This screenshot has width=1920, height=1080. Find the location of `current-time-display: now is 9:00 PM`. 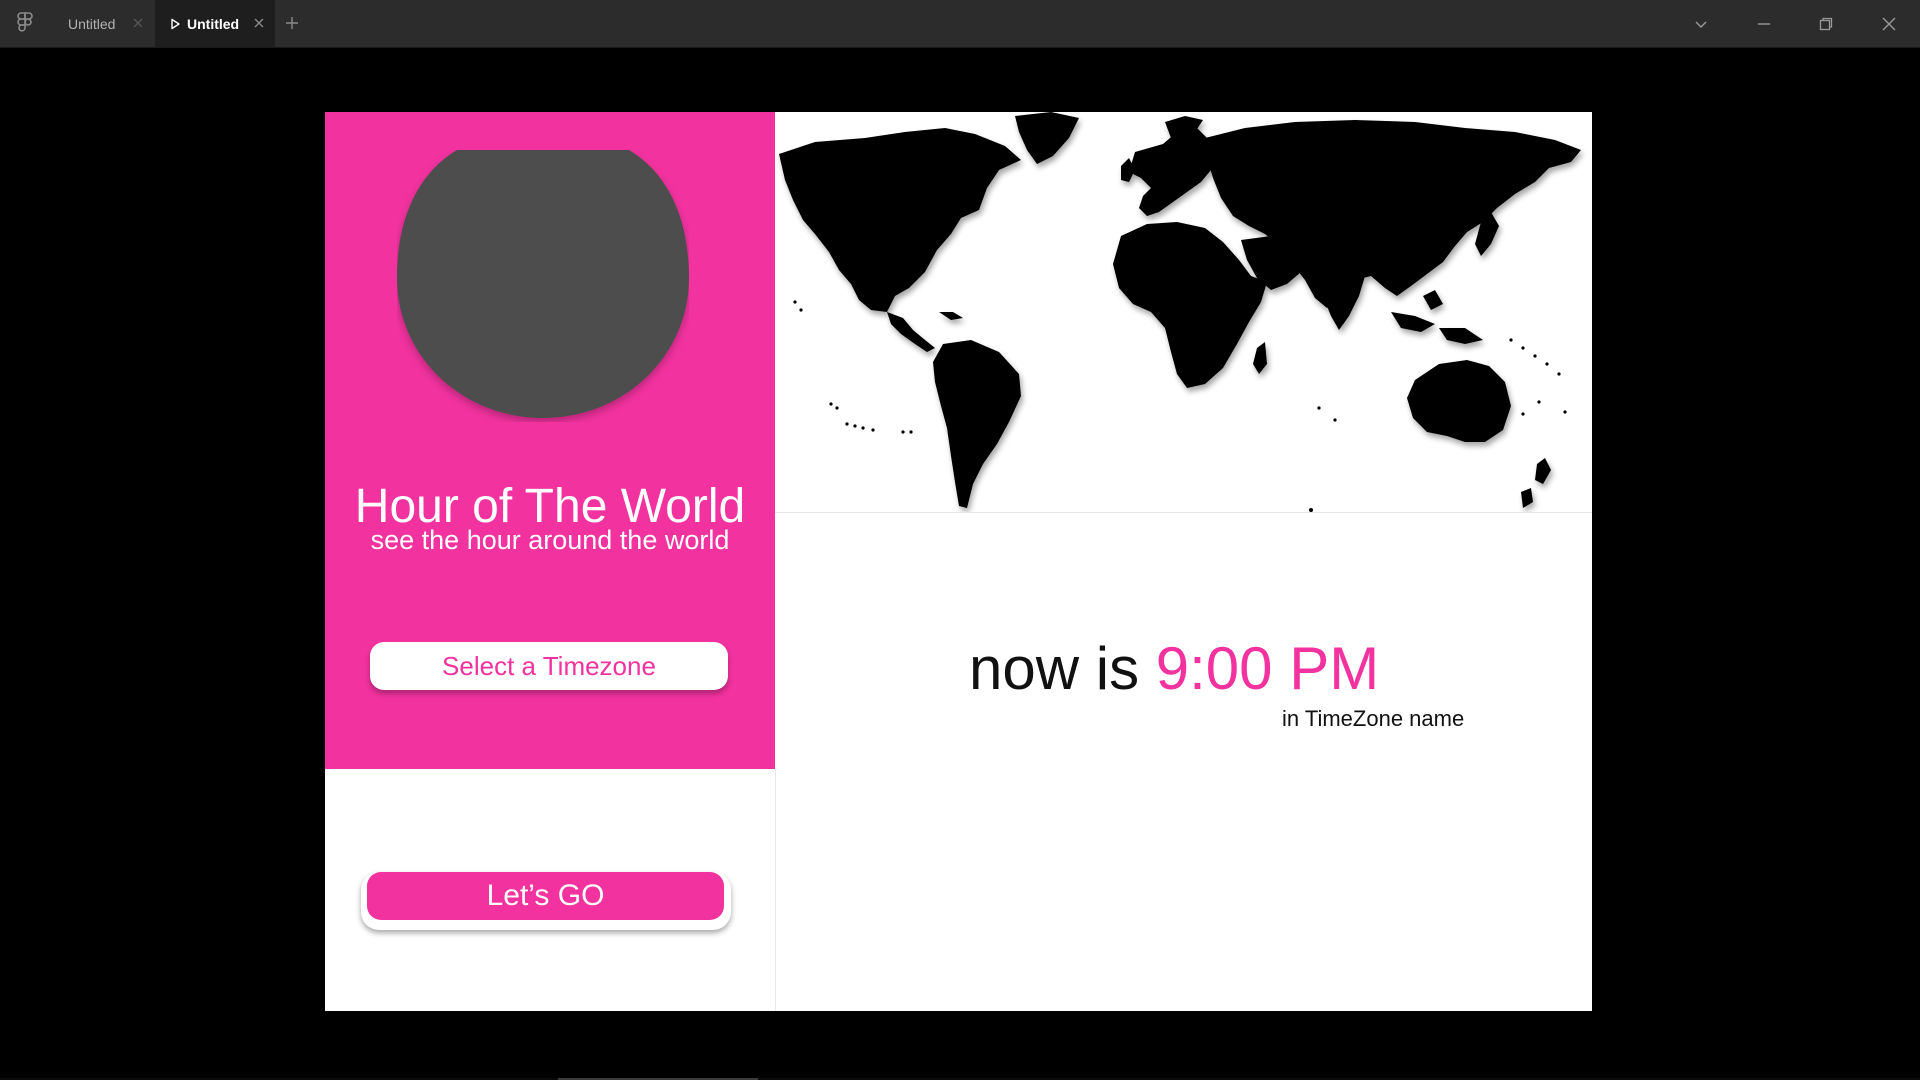

current-time-display: now is 9:00 PM is located at coordinates (1269, 669).